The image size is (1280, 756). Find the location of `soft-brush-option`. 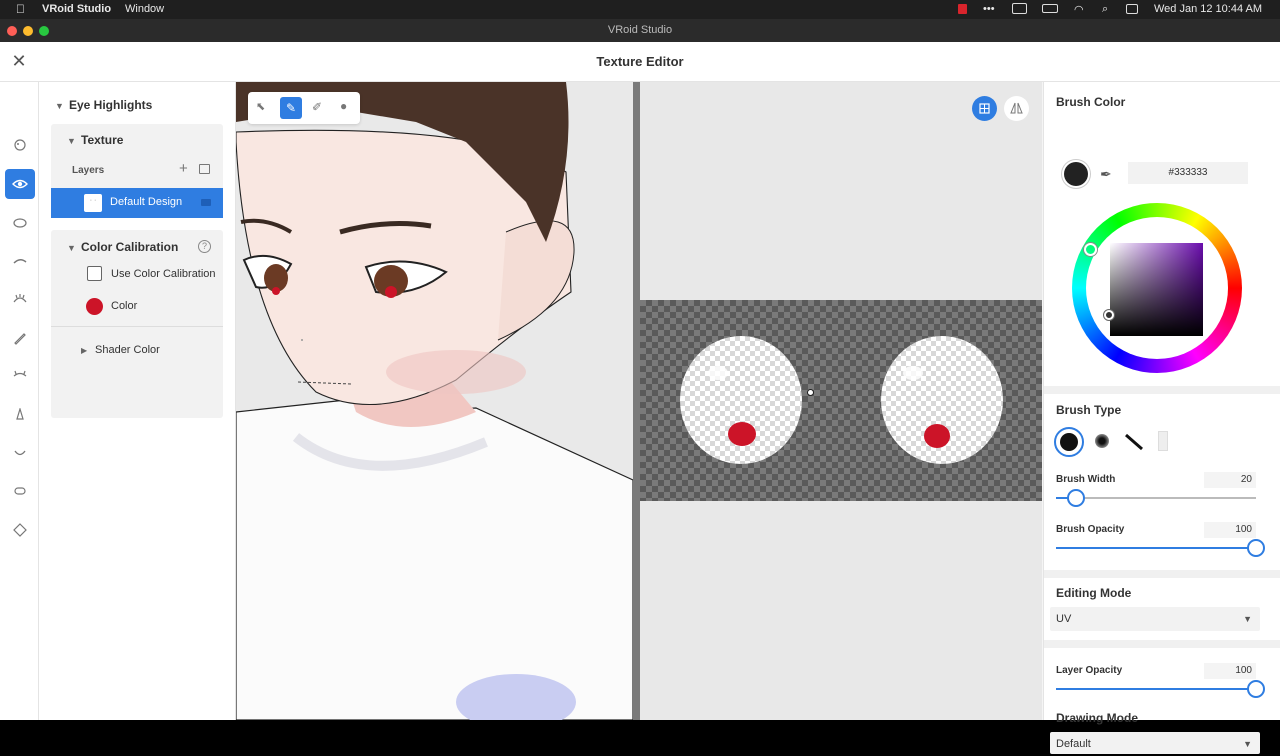

soft-brush-option is located at coordinates (1102, 441).